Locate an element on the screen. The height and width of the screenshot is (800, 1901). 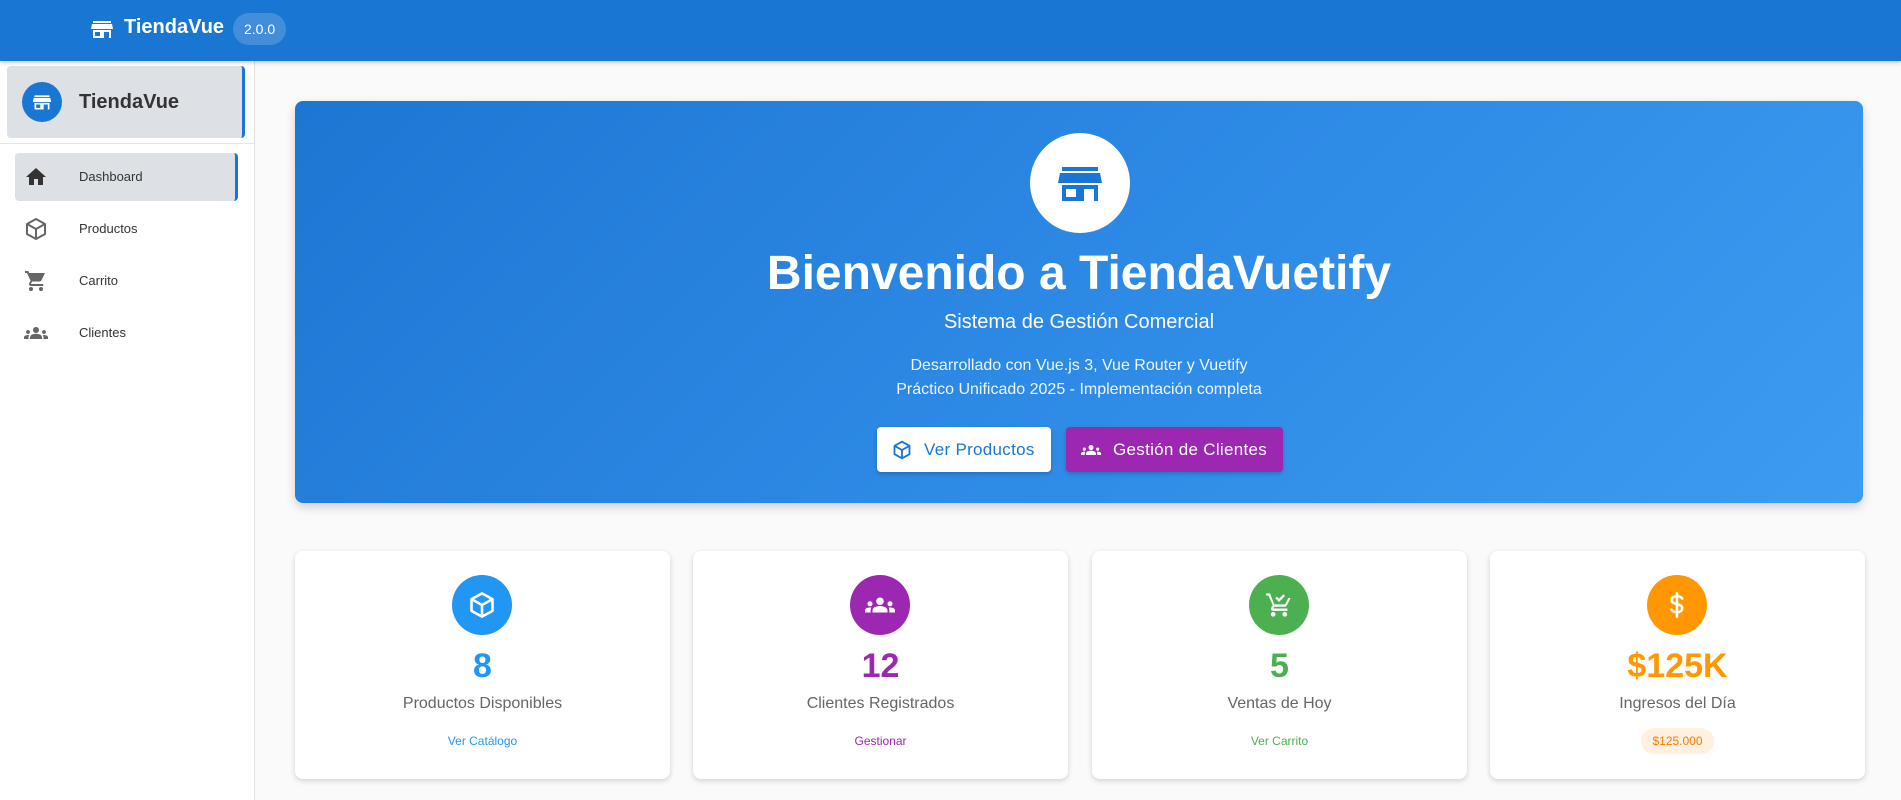
sidebar-item-clientes: Clientes is located at coordinates (126, 333).